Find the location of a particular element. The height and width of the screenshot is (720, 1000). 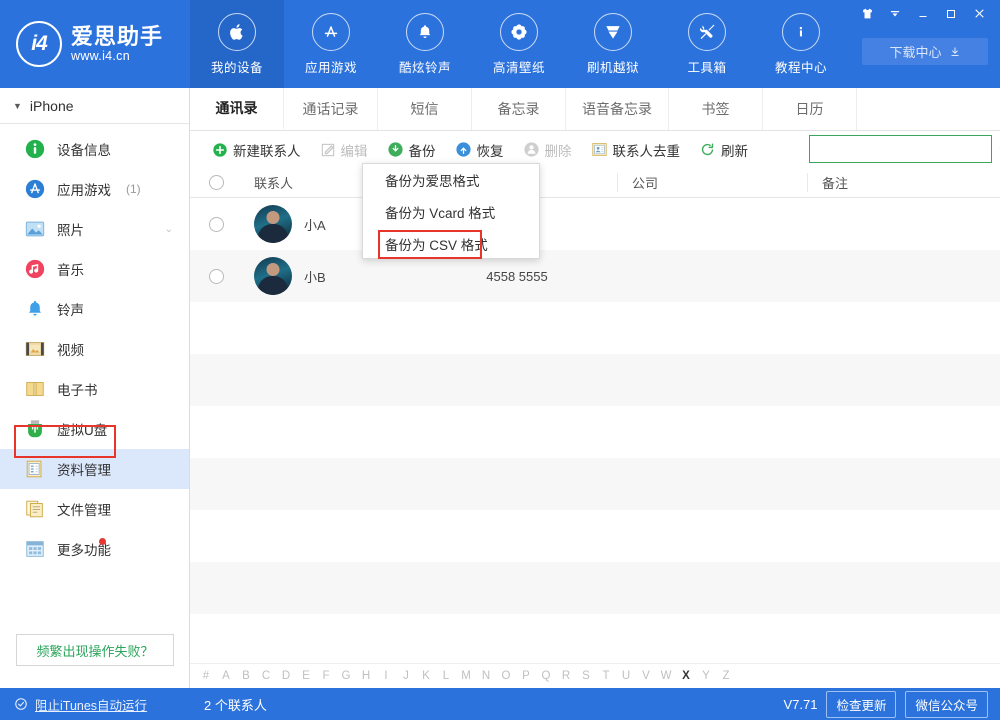

delete-button: 删除 is located at coordinates (547, 150).